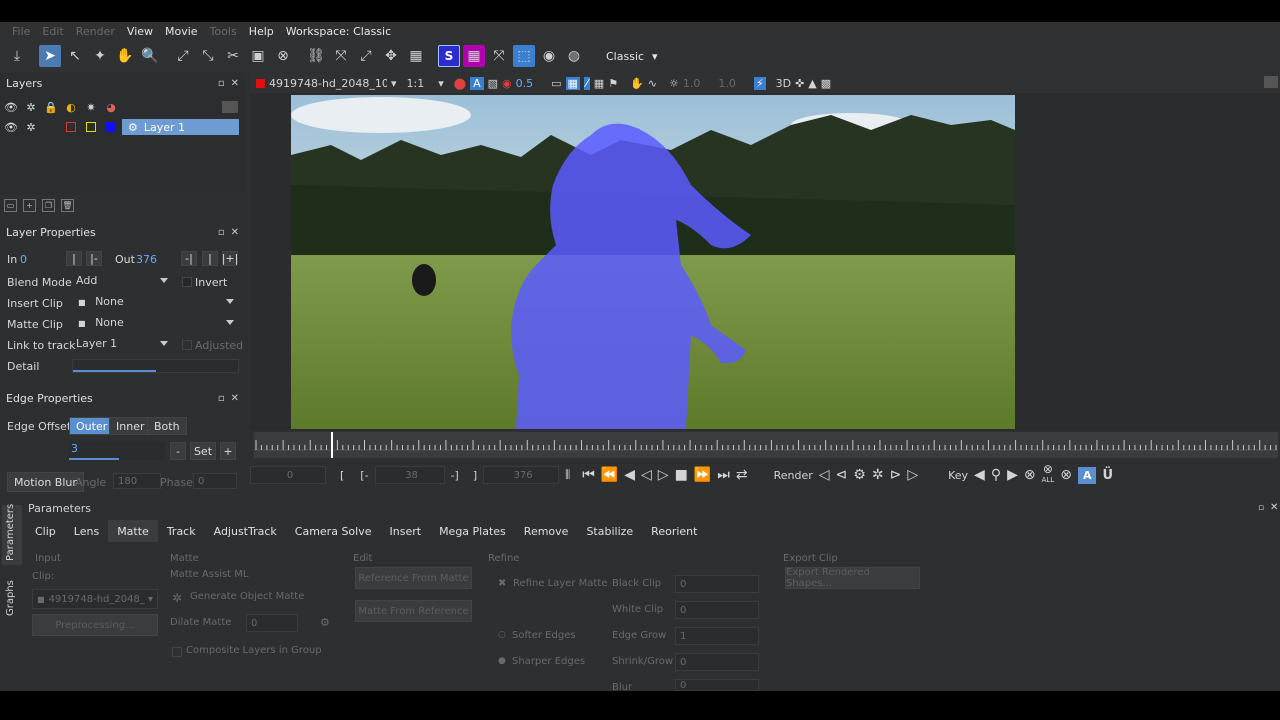 The image size is (1280, 720). What do you see at coordinates (674, 83) in the screenshot?
I see `brightness-icon: ☼` at bounding box center [674, 83].